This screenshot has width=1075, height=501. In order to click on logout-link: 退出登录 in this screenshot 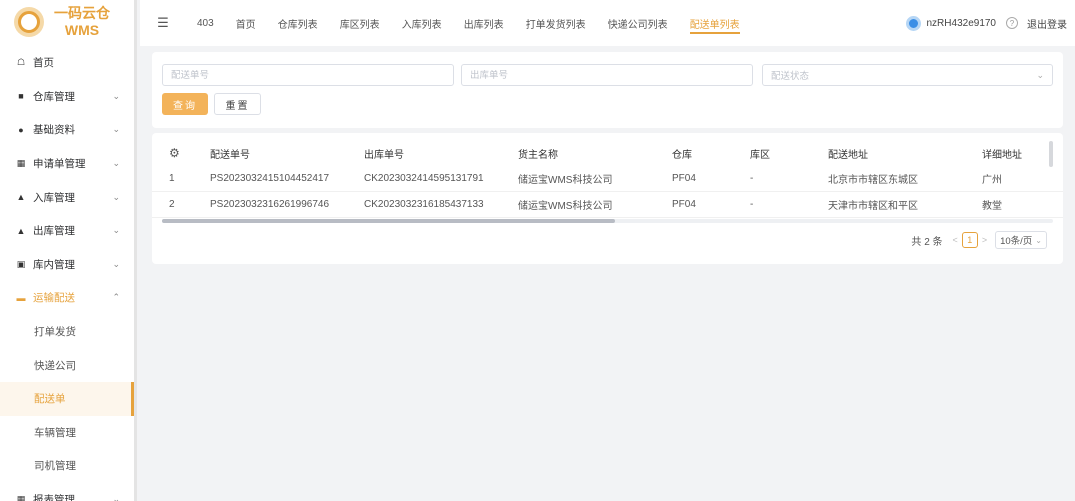, I will do `click(1047, 23)`.